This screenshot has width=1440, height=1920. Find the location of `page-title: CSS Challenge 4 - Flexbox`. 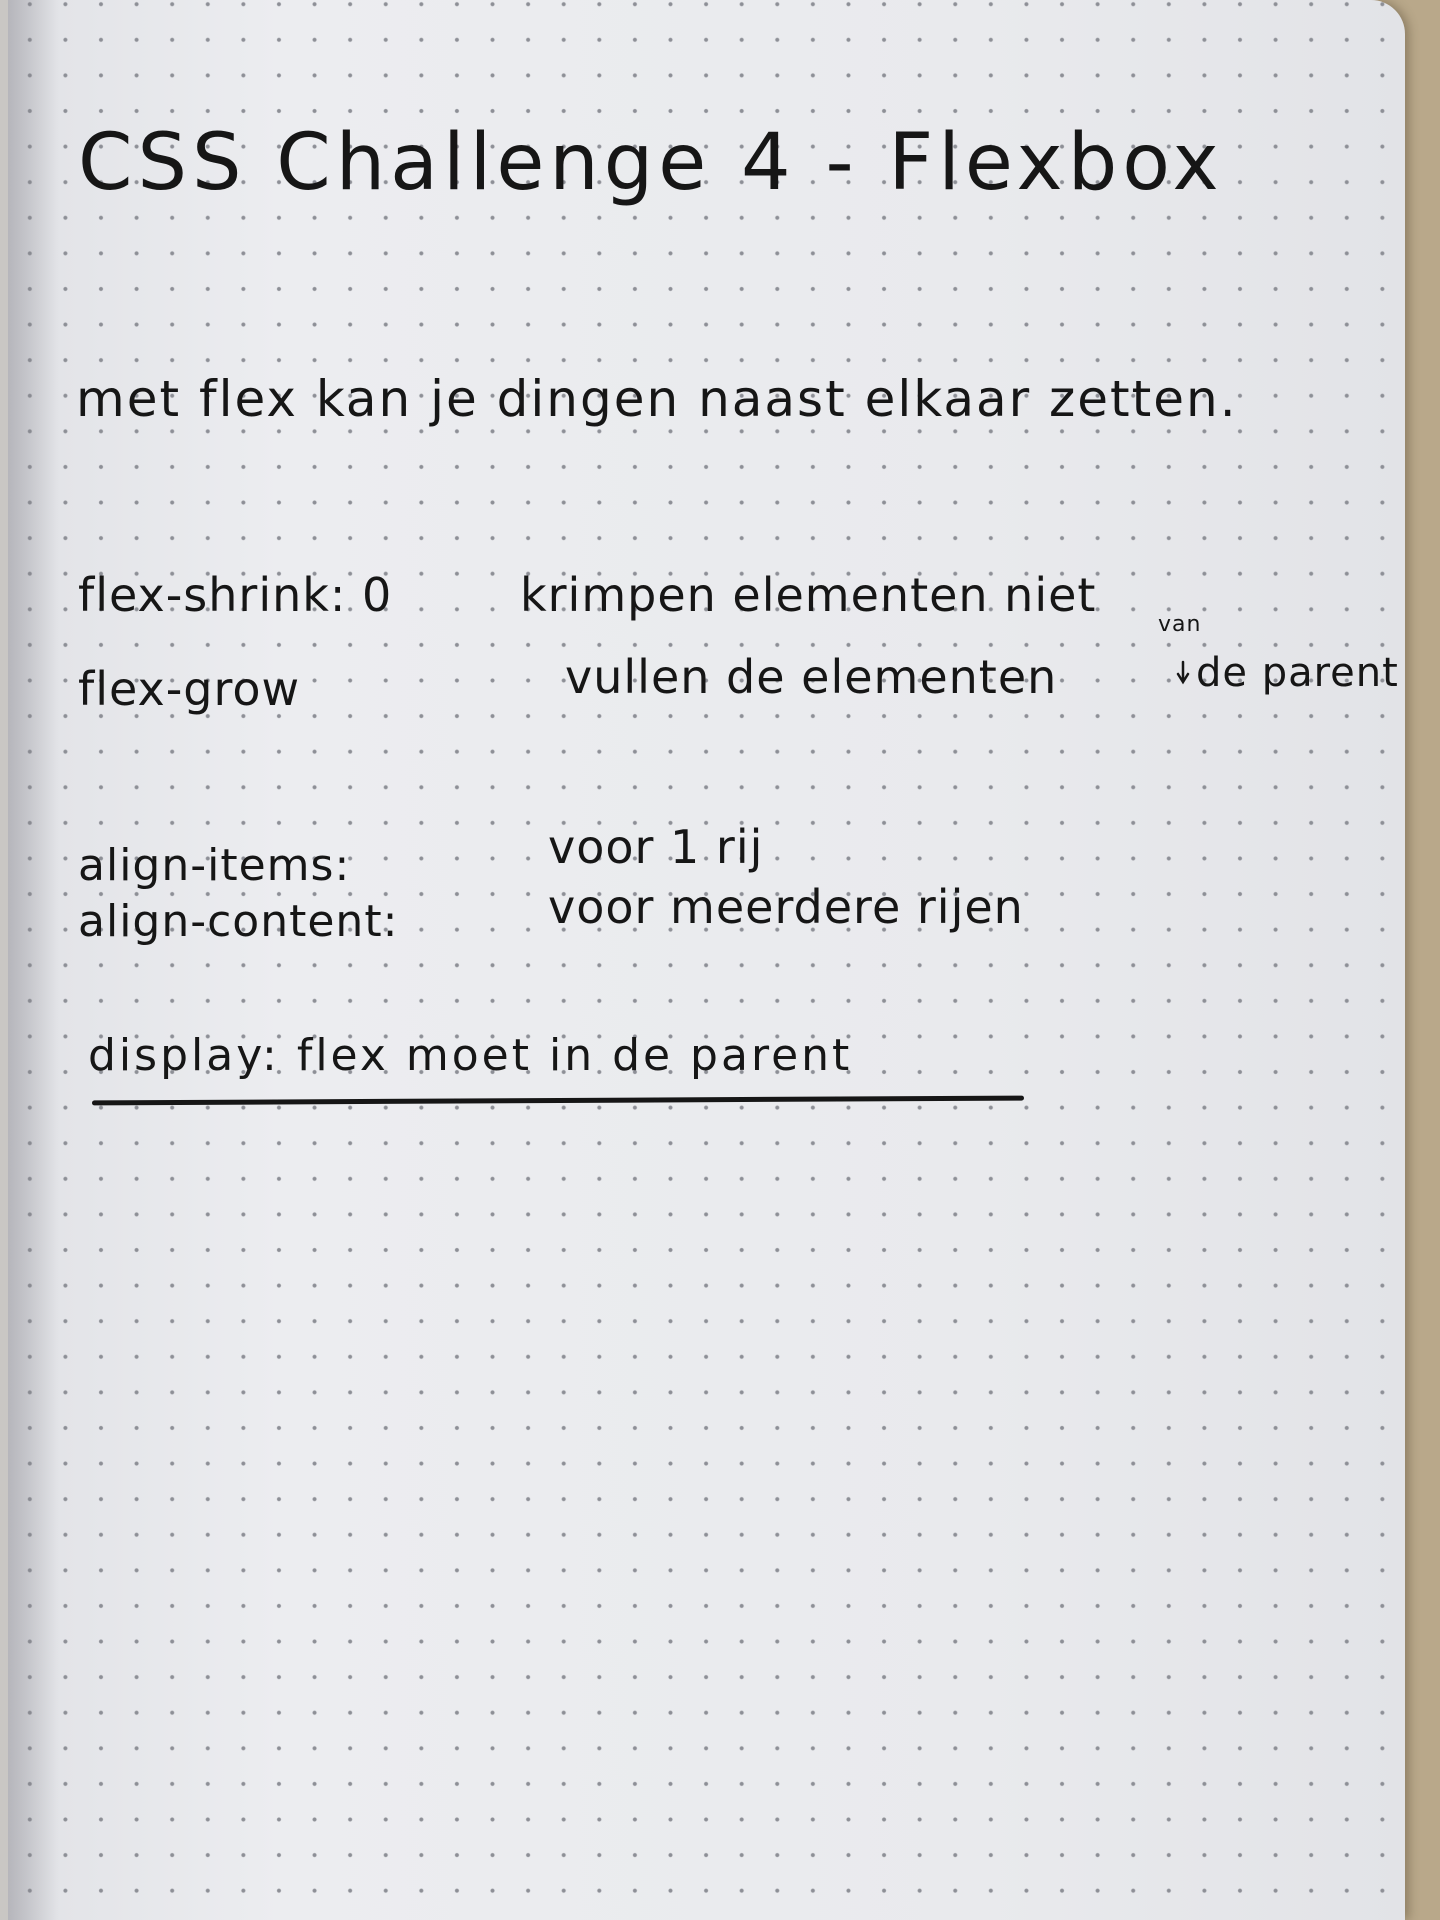

page-title: CSS Challenge 4 - Flexbox is located at coordinates (651, 163).